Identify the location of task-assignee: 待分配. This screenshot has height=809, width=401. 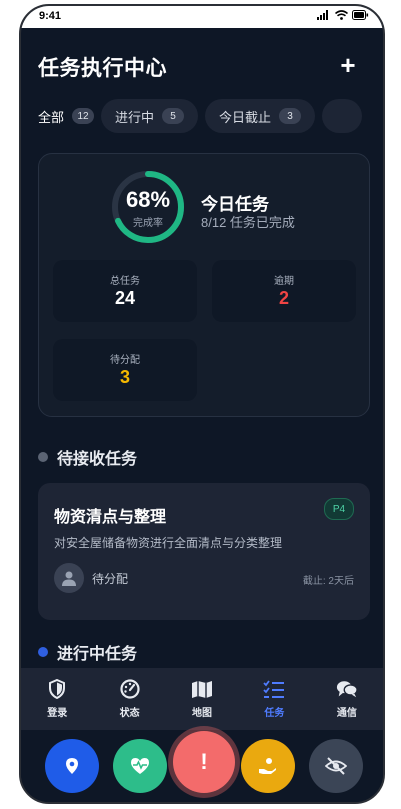
(91, 578).